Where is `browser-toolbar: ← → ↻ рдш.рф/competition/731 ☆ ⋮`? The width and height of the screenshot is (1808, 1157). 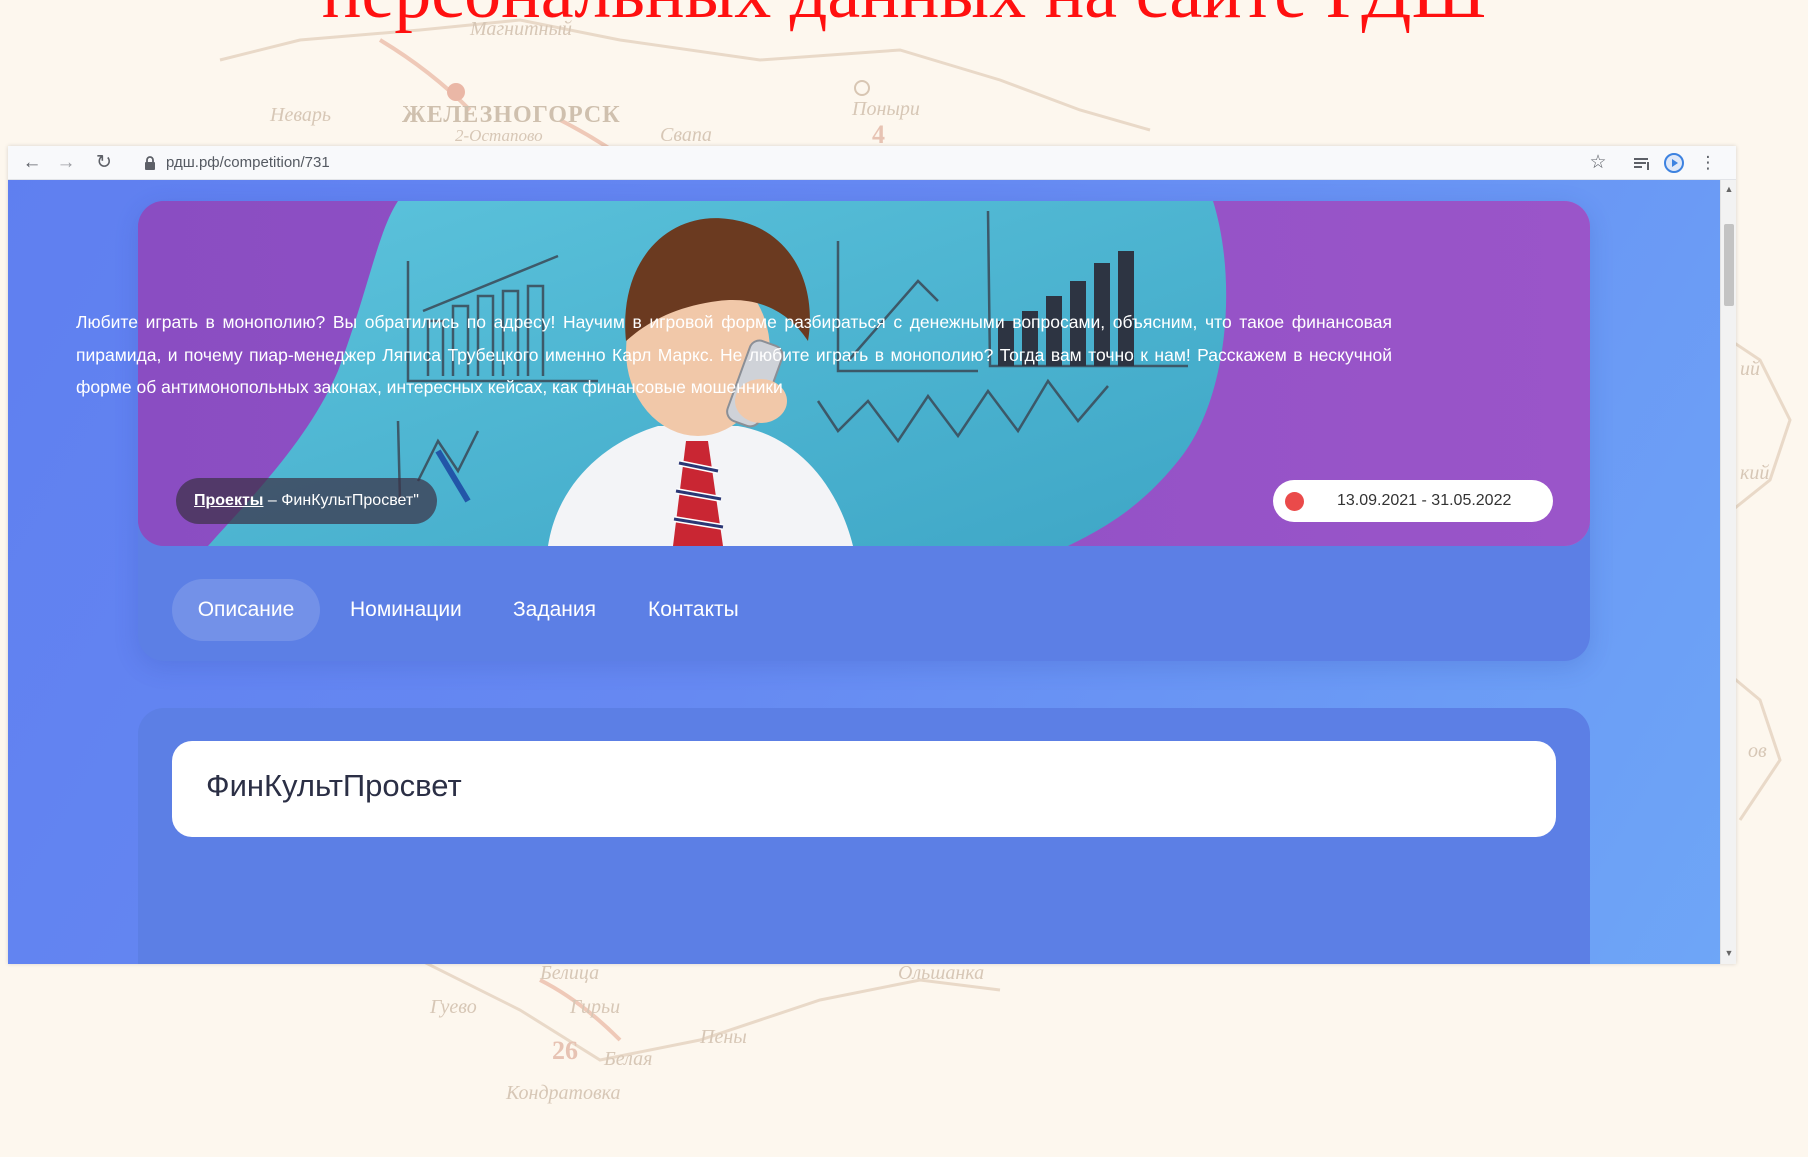 browser-toolbar: ← → ↻ рдш.рф/competition/731 ☆ ⋮ is located at coordinates (872, 163).